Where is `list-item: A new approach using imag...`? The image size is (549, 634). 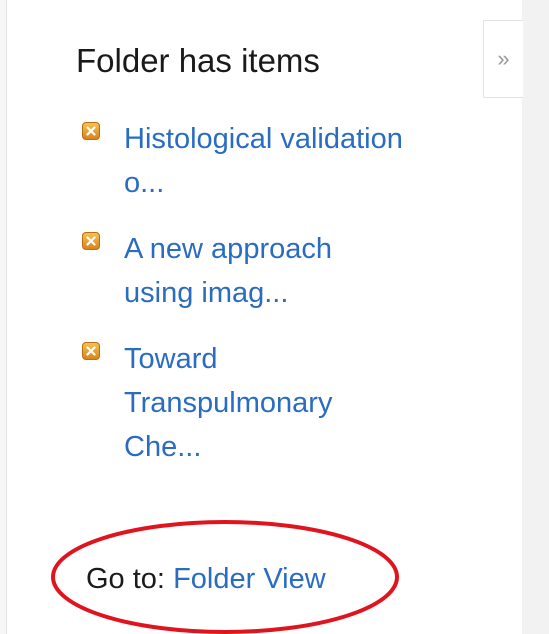 list-item: A new approach using imag... is located at coordinates (267, 271).